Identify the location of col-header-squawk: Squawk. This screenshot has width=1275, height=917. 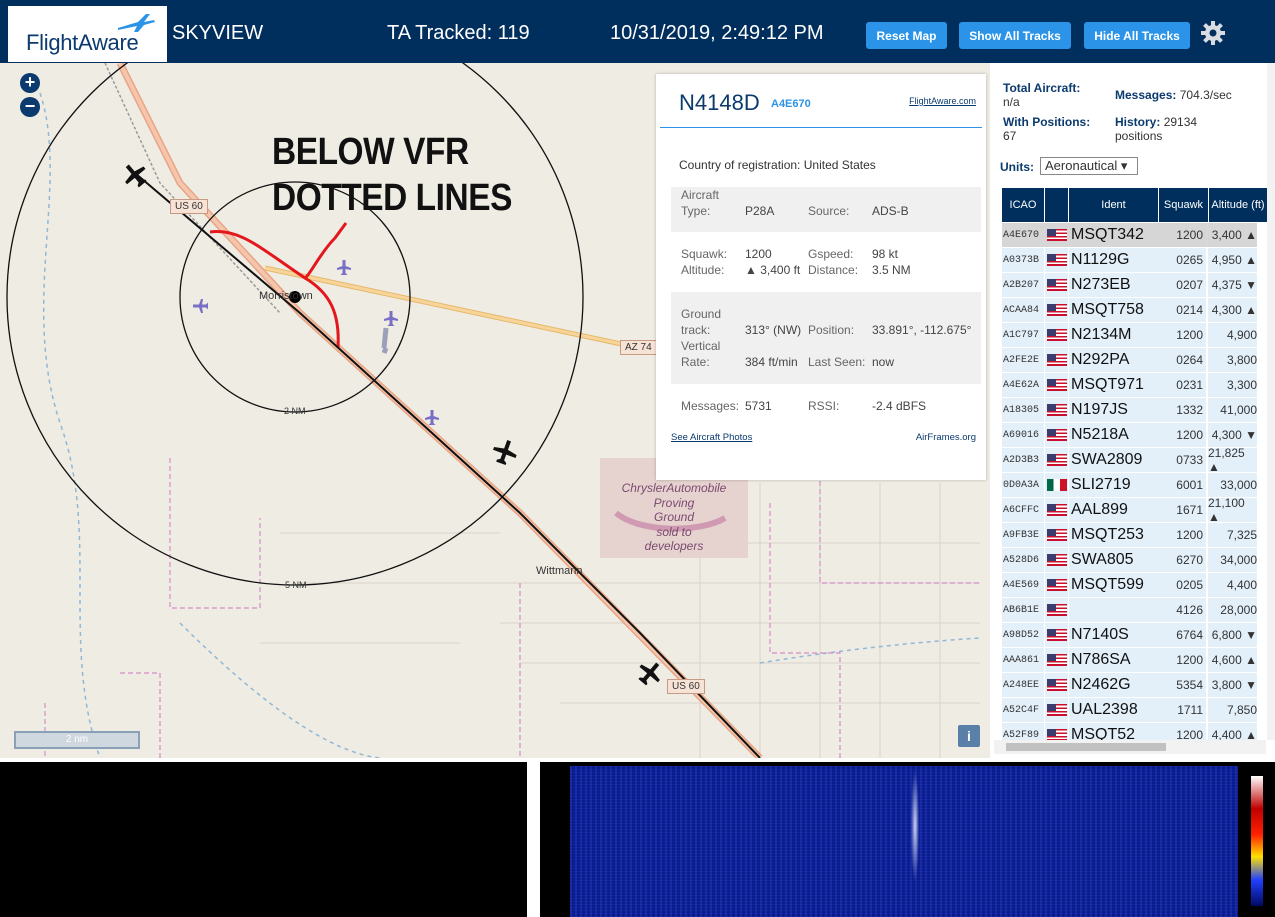
(1183, 205).